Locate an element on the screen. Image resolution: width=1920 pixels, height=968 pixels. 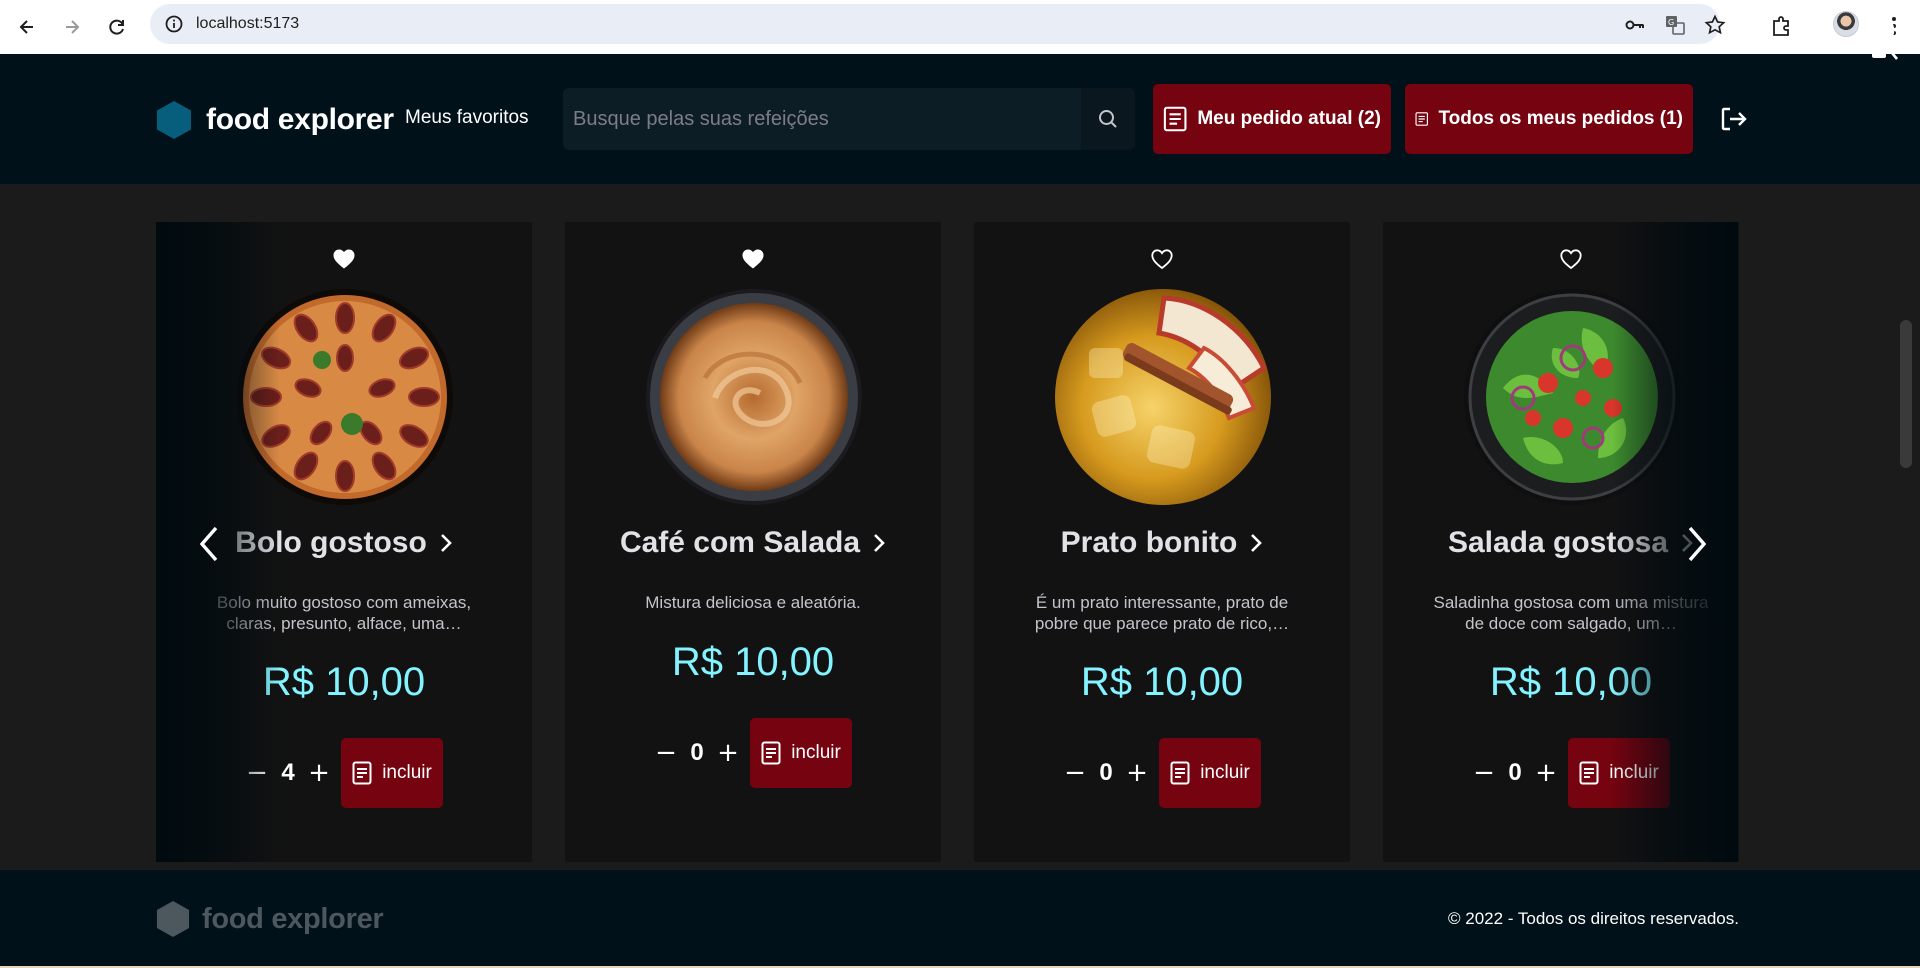
dish-title-row: Prato bonito is located at coordinates (1162, 543).